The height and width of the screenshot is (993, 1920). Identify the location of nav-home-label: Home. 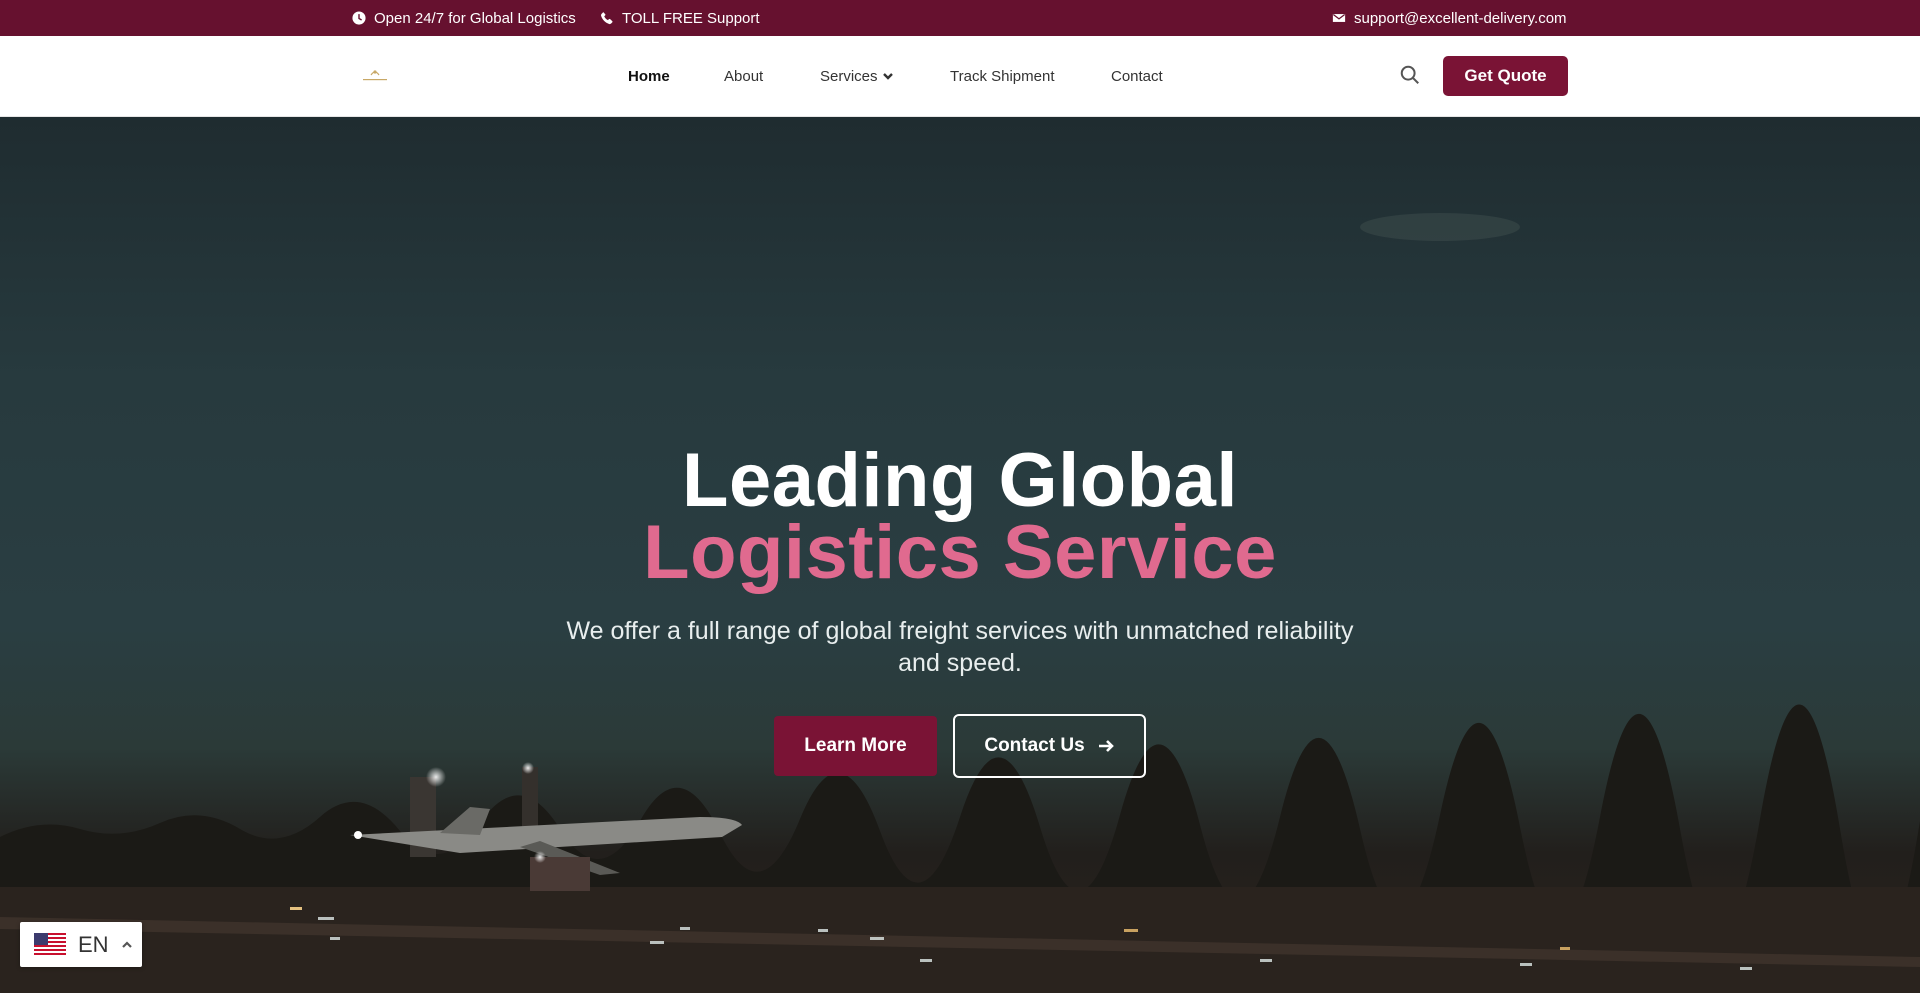
(649, 76).